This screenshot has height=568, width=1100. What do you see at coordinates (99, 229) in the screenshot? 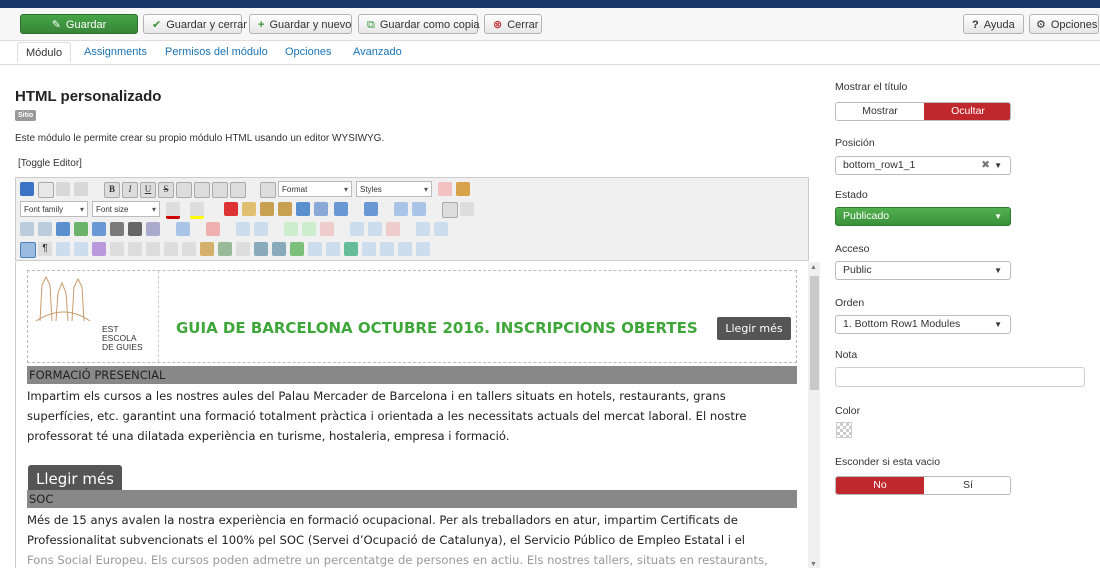
I see `preview-icon` at bounding box center [99, 229].